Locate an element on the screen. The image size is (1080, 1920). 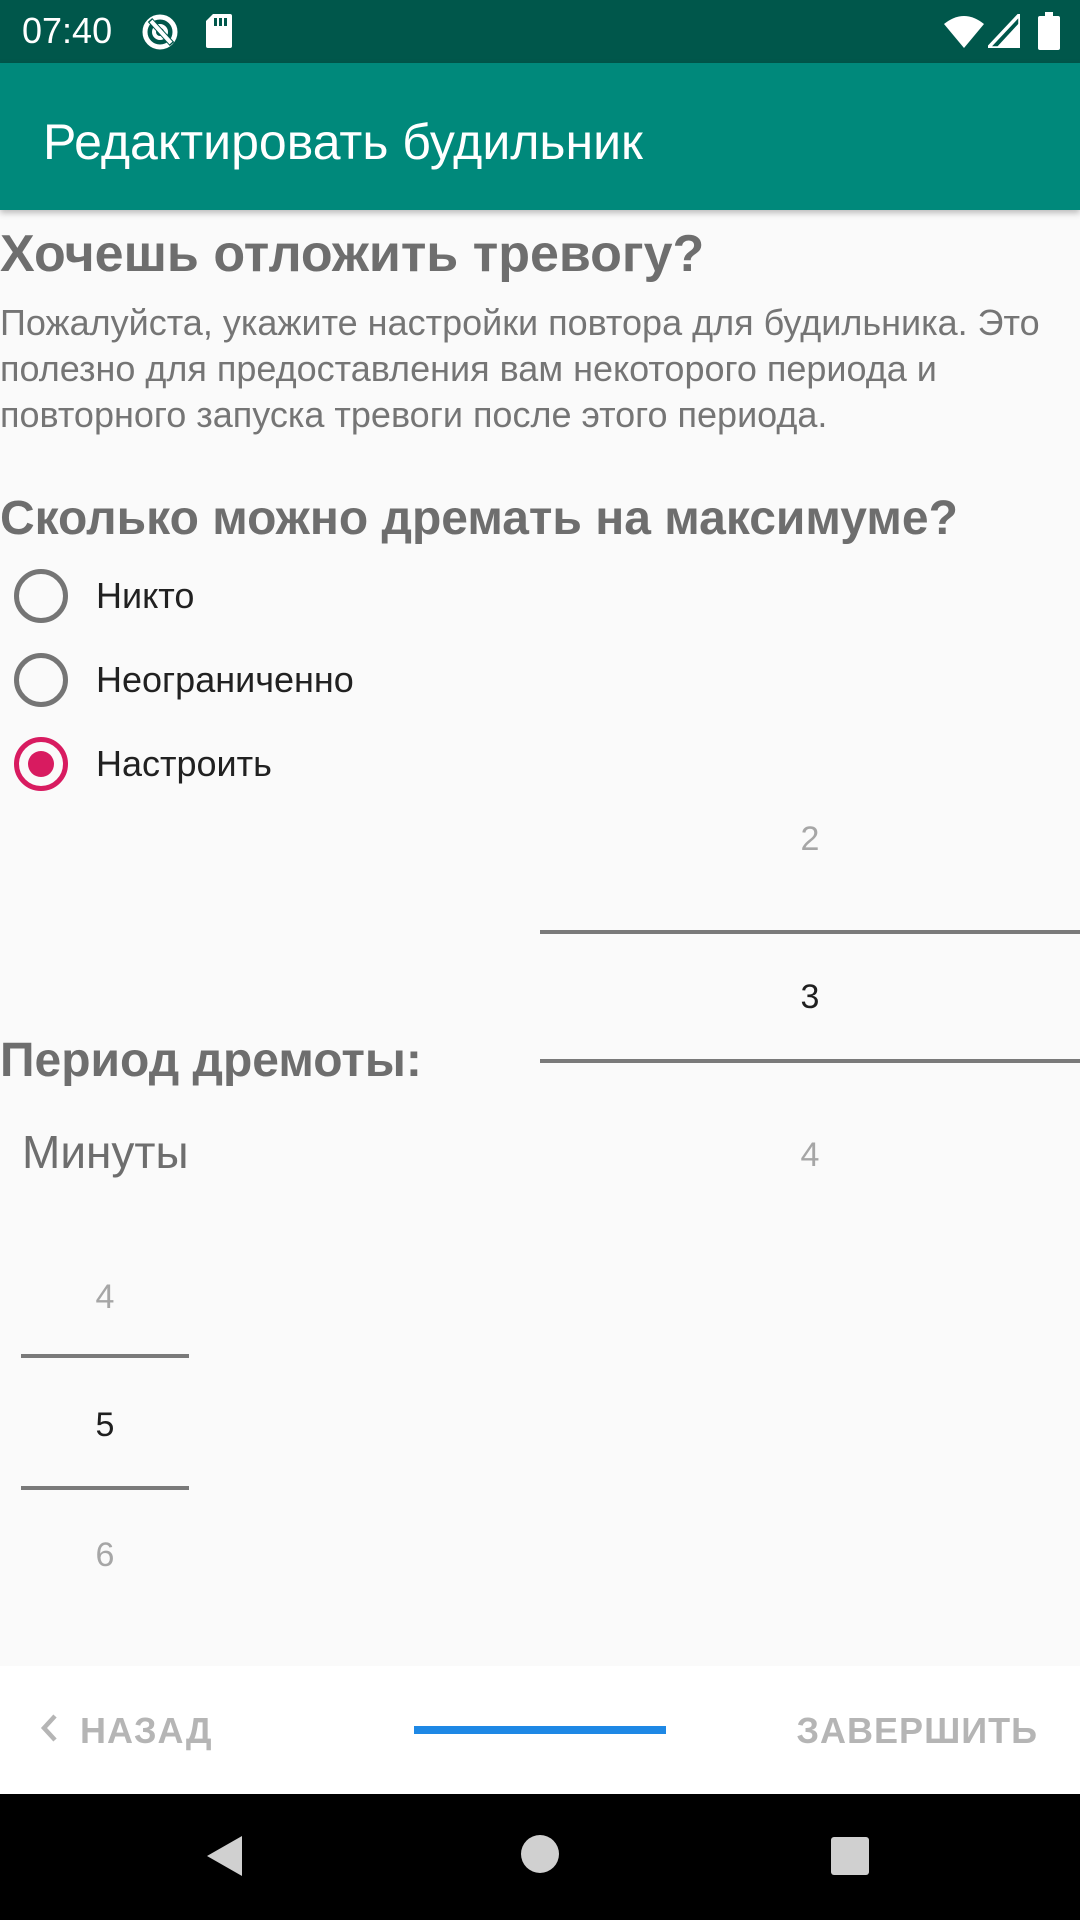
wizard-navigation-bar: НАЗАД ЗАВЕРШИТЬ is located at coordinates (540, 1730).